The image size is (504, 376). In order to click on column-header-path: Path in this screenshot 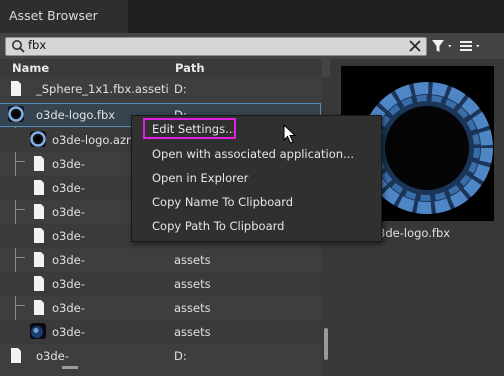, I will do `click(190, 68)`.